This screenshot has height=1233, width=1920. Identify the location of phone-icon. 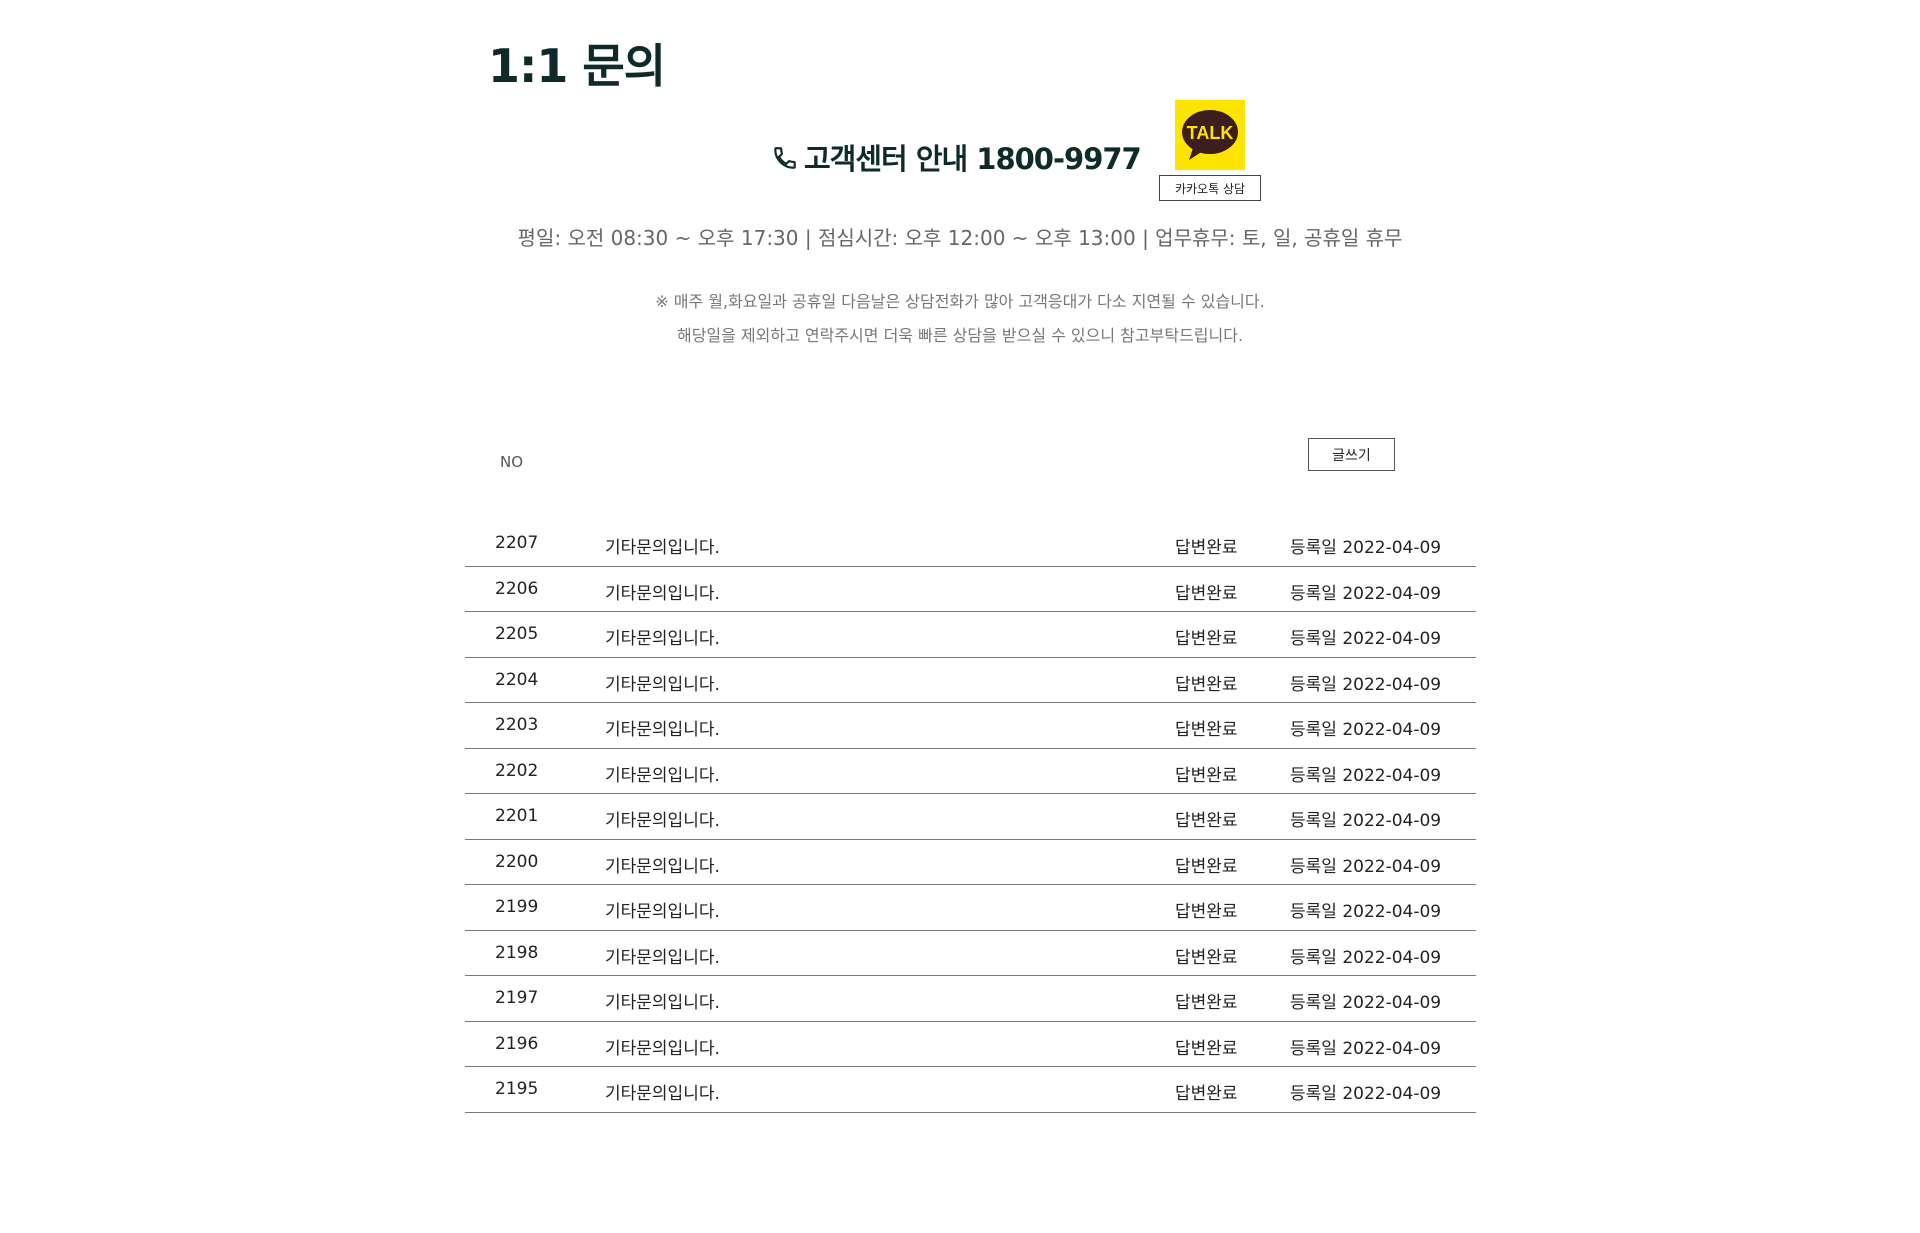
(785, 157).